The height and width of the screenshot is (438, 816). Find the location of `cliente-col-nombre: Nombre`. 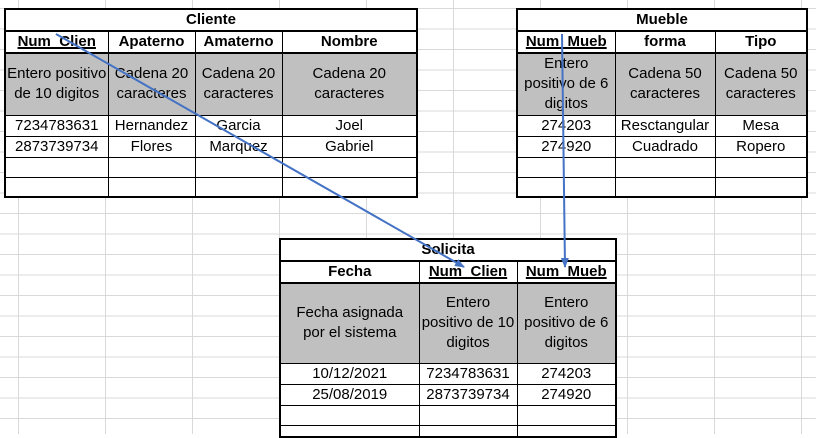

cliente-col-nombre: Nombre is located at coordinates (349, 42).